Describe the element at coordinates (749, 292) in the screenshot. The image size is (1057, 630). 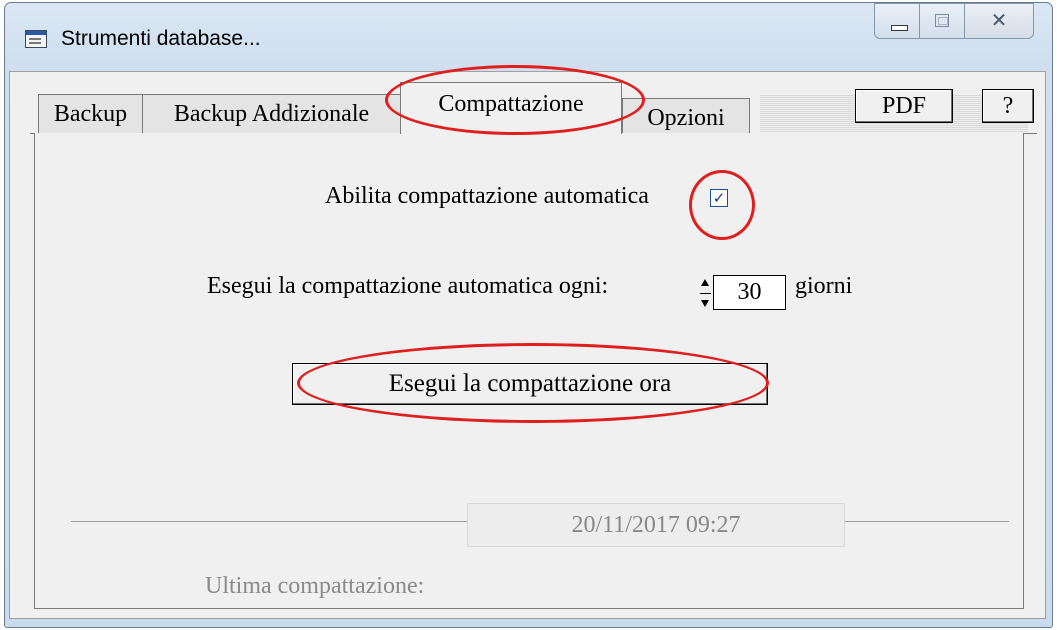
I see `interval-input: 30` at that location.